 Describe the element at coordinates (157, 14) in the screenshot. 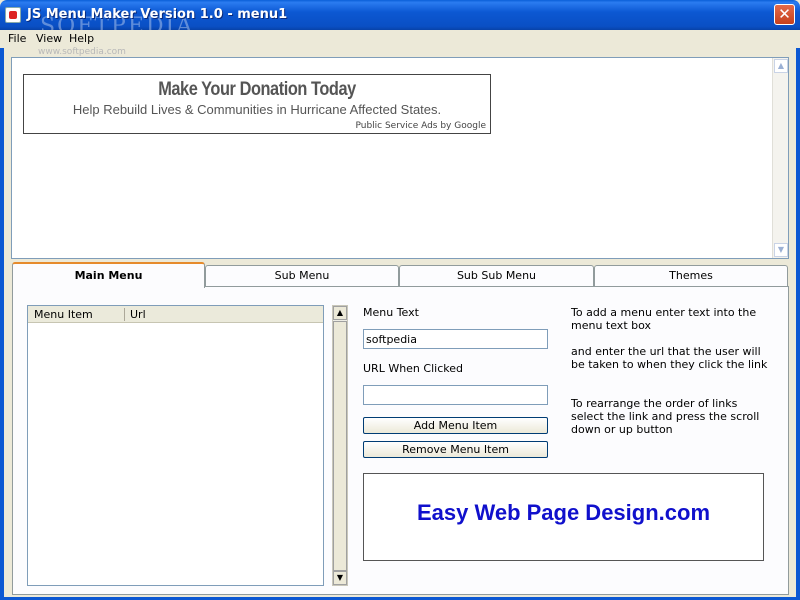

I see `window-title: JS Menu Maker Version 1.0 - menu1` at that location.